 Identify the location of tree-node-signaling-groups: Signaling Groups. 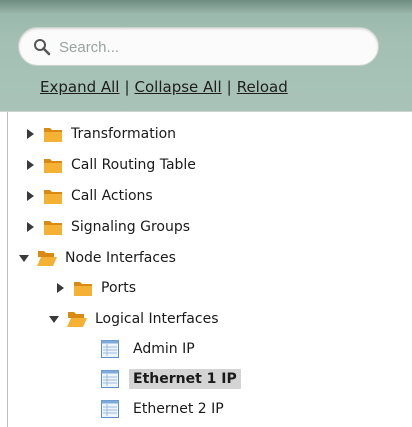
(107, 227).